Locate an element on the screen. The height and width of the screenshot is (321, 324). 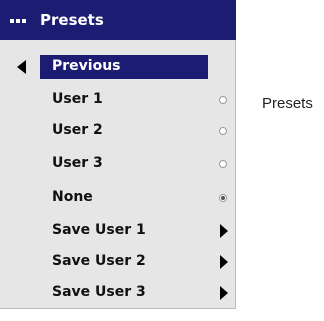
previous-button: Previous is located at coordinates (124, 67).